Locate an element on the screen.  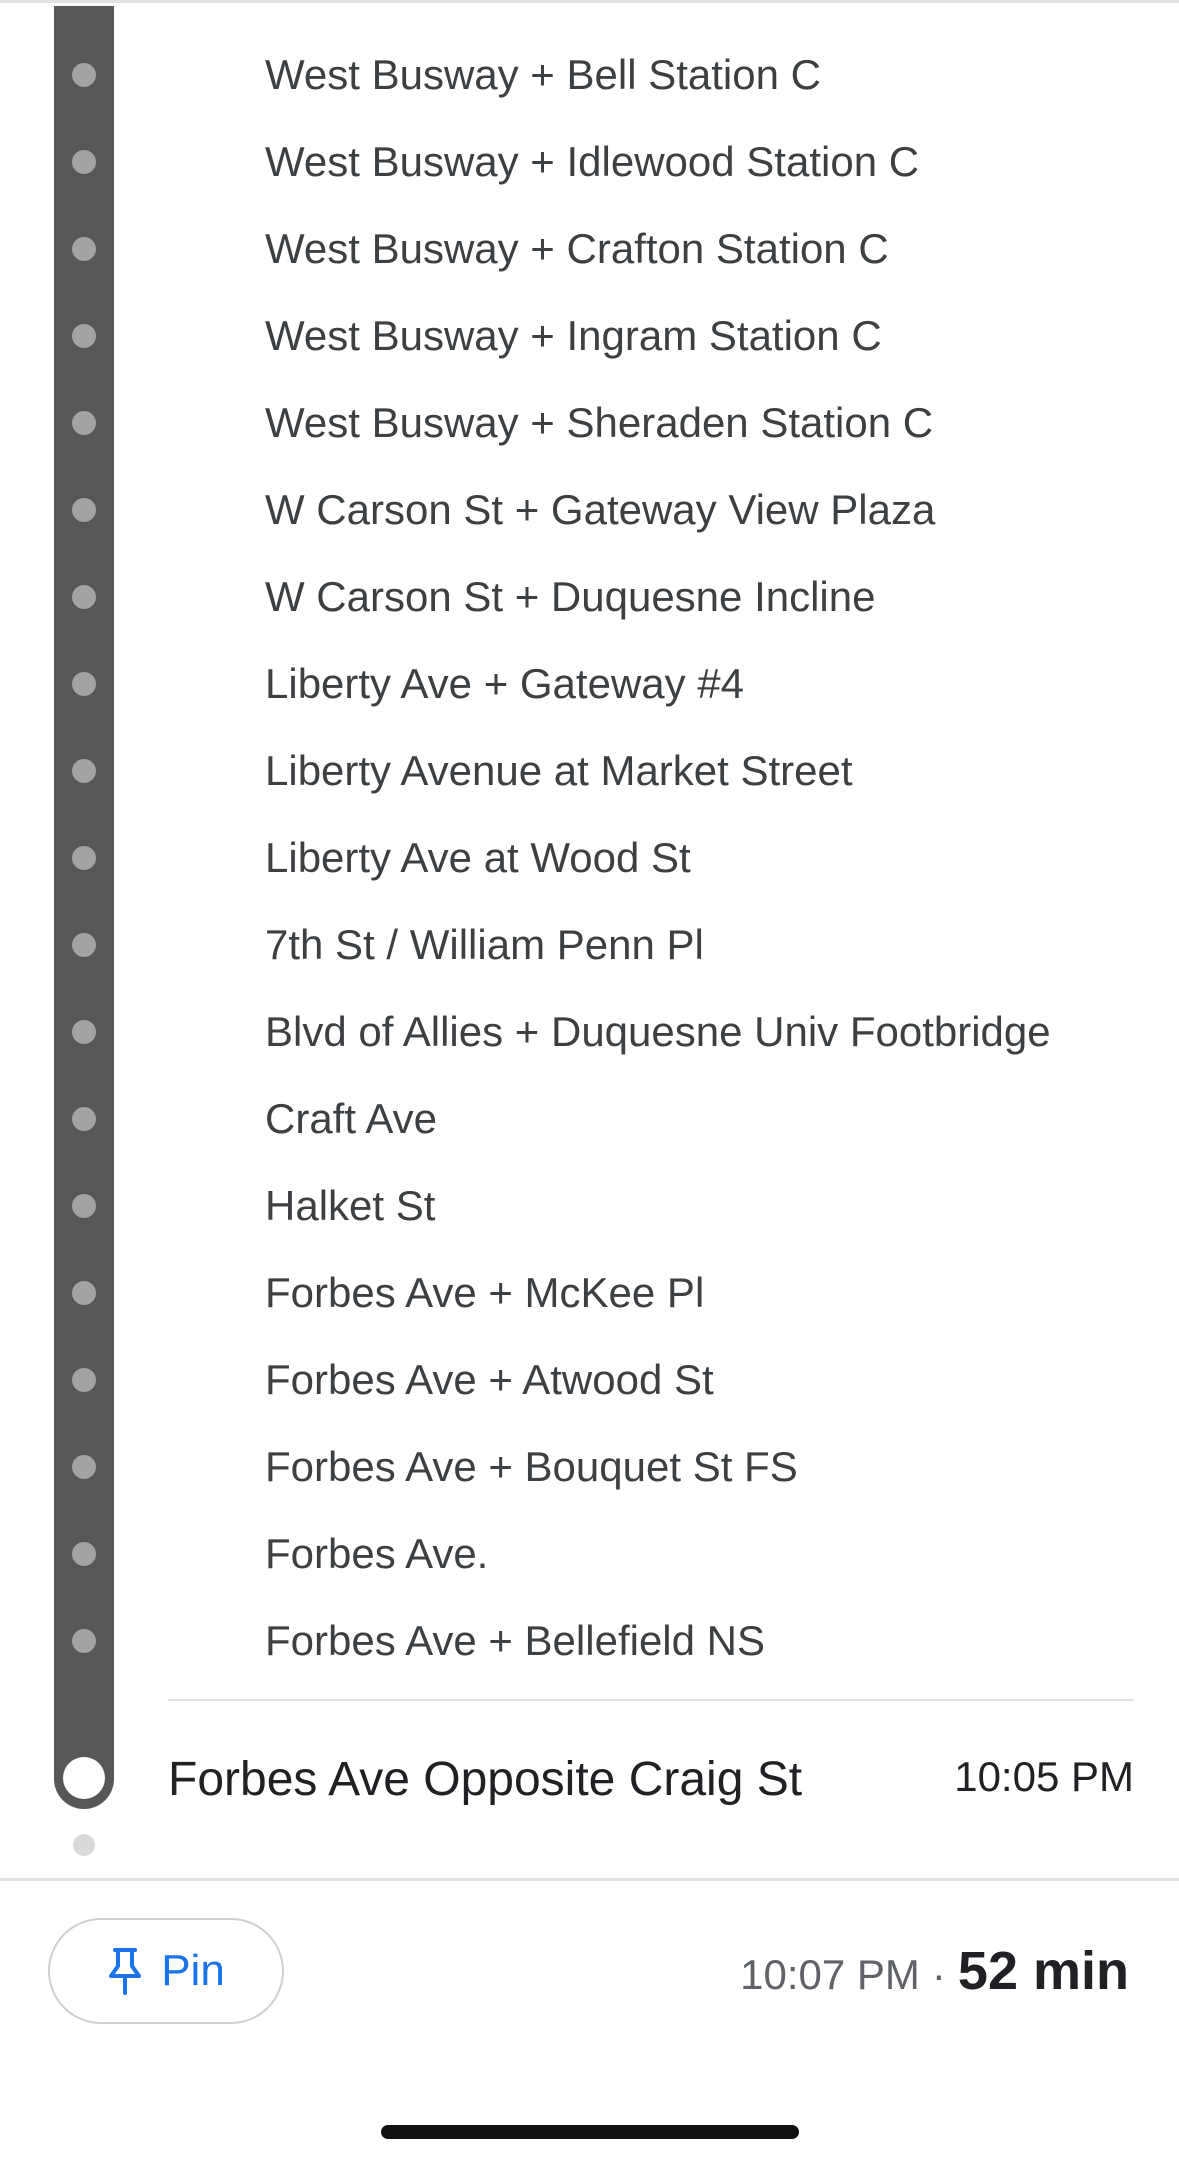
stop-name: W Carson St + Duquesne Incline is located at coordinates (570, 597).